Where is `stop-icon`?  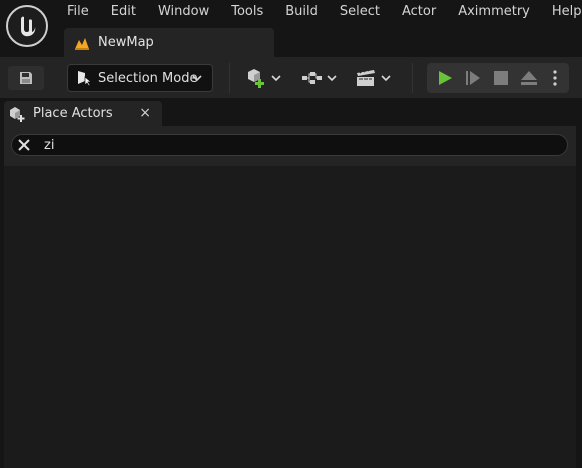
stop-icon is located at coordinates (501, 78).